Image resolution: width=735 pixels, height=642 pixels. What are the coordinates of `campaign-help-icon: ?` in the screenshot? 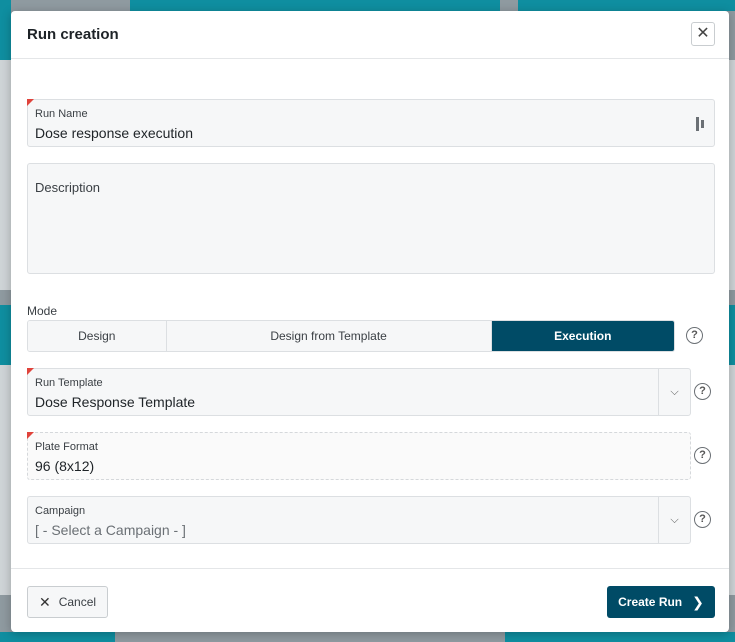 It's located at (702, 519).